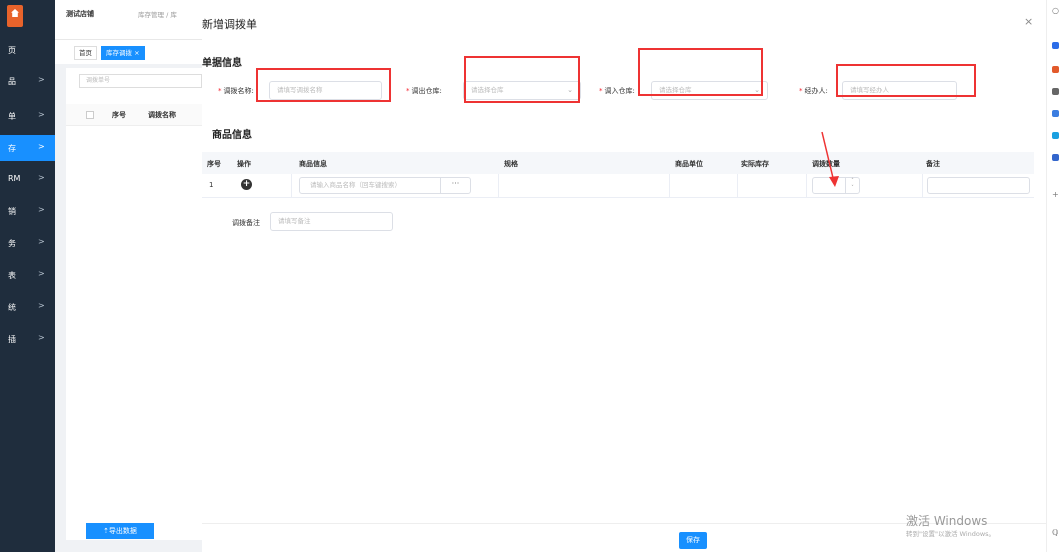 The width and height of the screenshot is (1063, 552). I want to click on tab-home: 首页, so click(85, 53).